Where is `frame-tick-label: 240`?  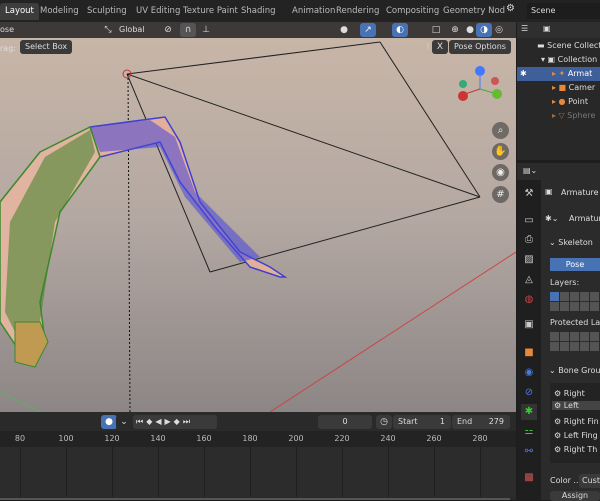
frame-tick-label: 240 is located at coordinates (388, 438).